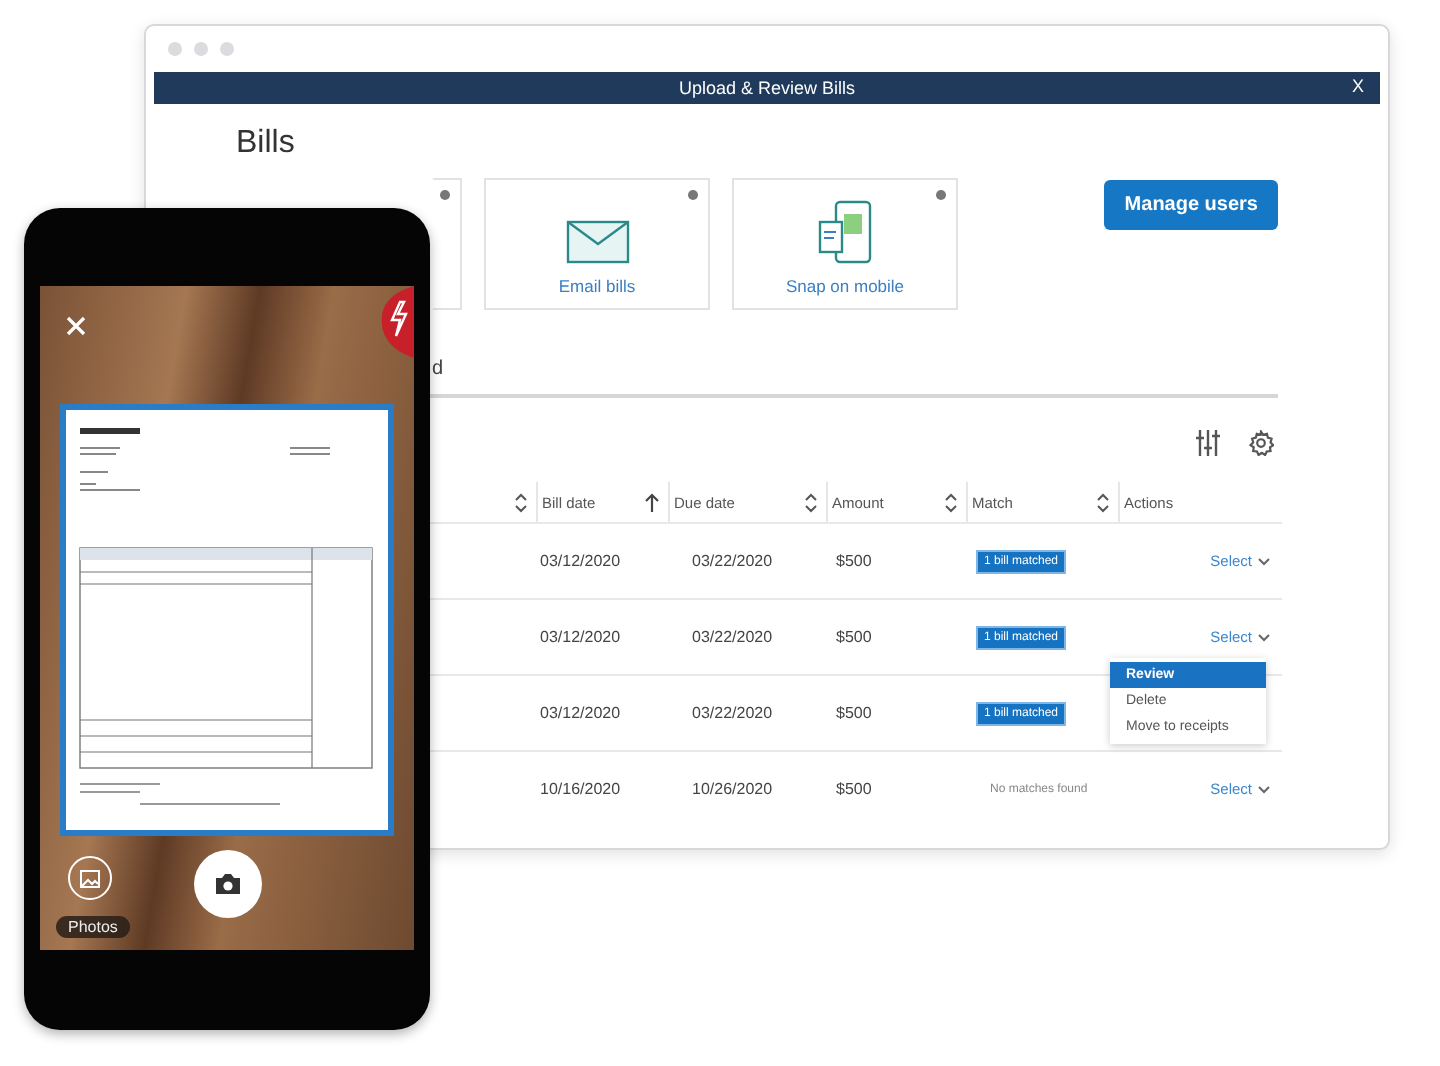  Describe the element at coordinates (266, 144) in the screenshot. I see `page-title: Bills` at that location.